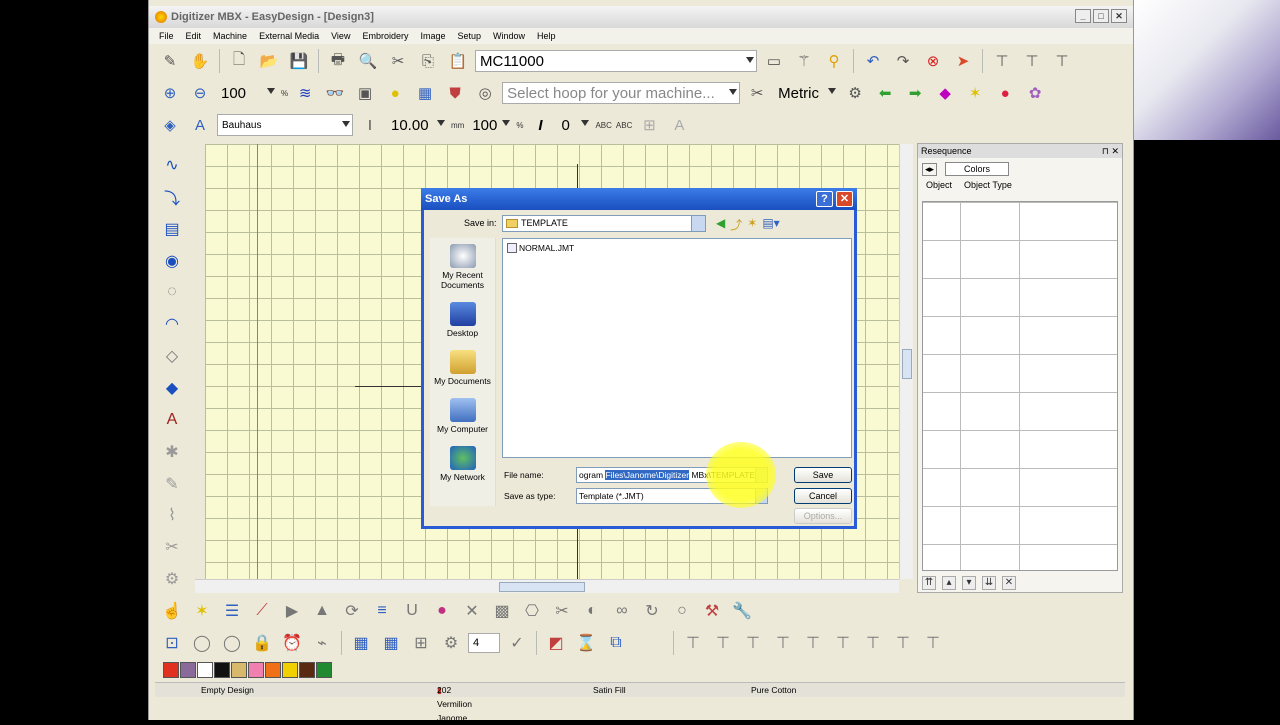 This screenshot has width=1280, height=725. I want to click on colors-button: Colors, so click(977, 169).